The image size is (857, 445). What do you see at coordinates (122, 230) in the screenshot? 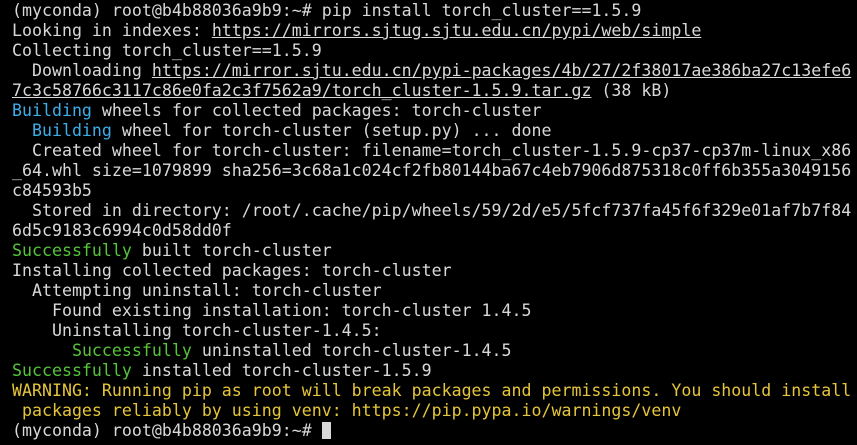
I see `output-line-stored-2: 6d5c9183c6994c0d58dd0f` at bounding box center [122, 230].